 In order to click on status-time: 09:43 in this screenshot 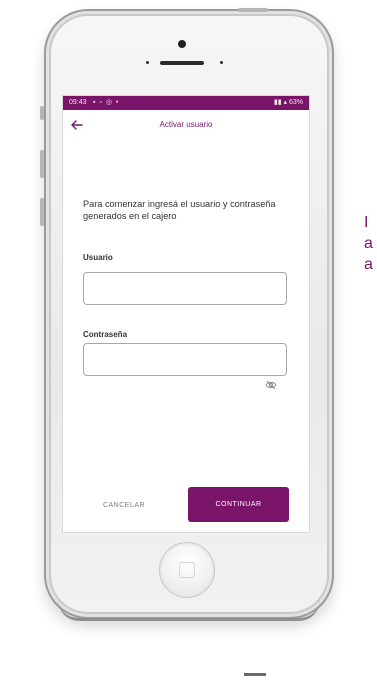, I will do `click(78, 102)`.